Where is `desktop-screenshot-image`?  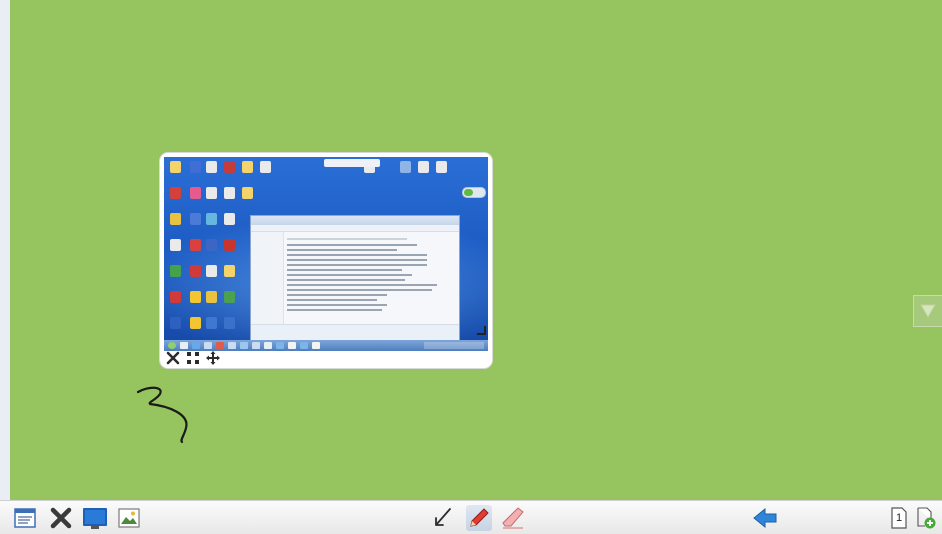 desktop-screenshot-image is located at coordinates (326, 254).